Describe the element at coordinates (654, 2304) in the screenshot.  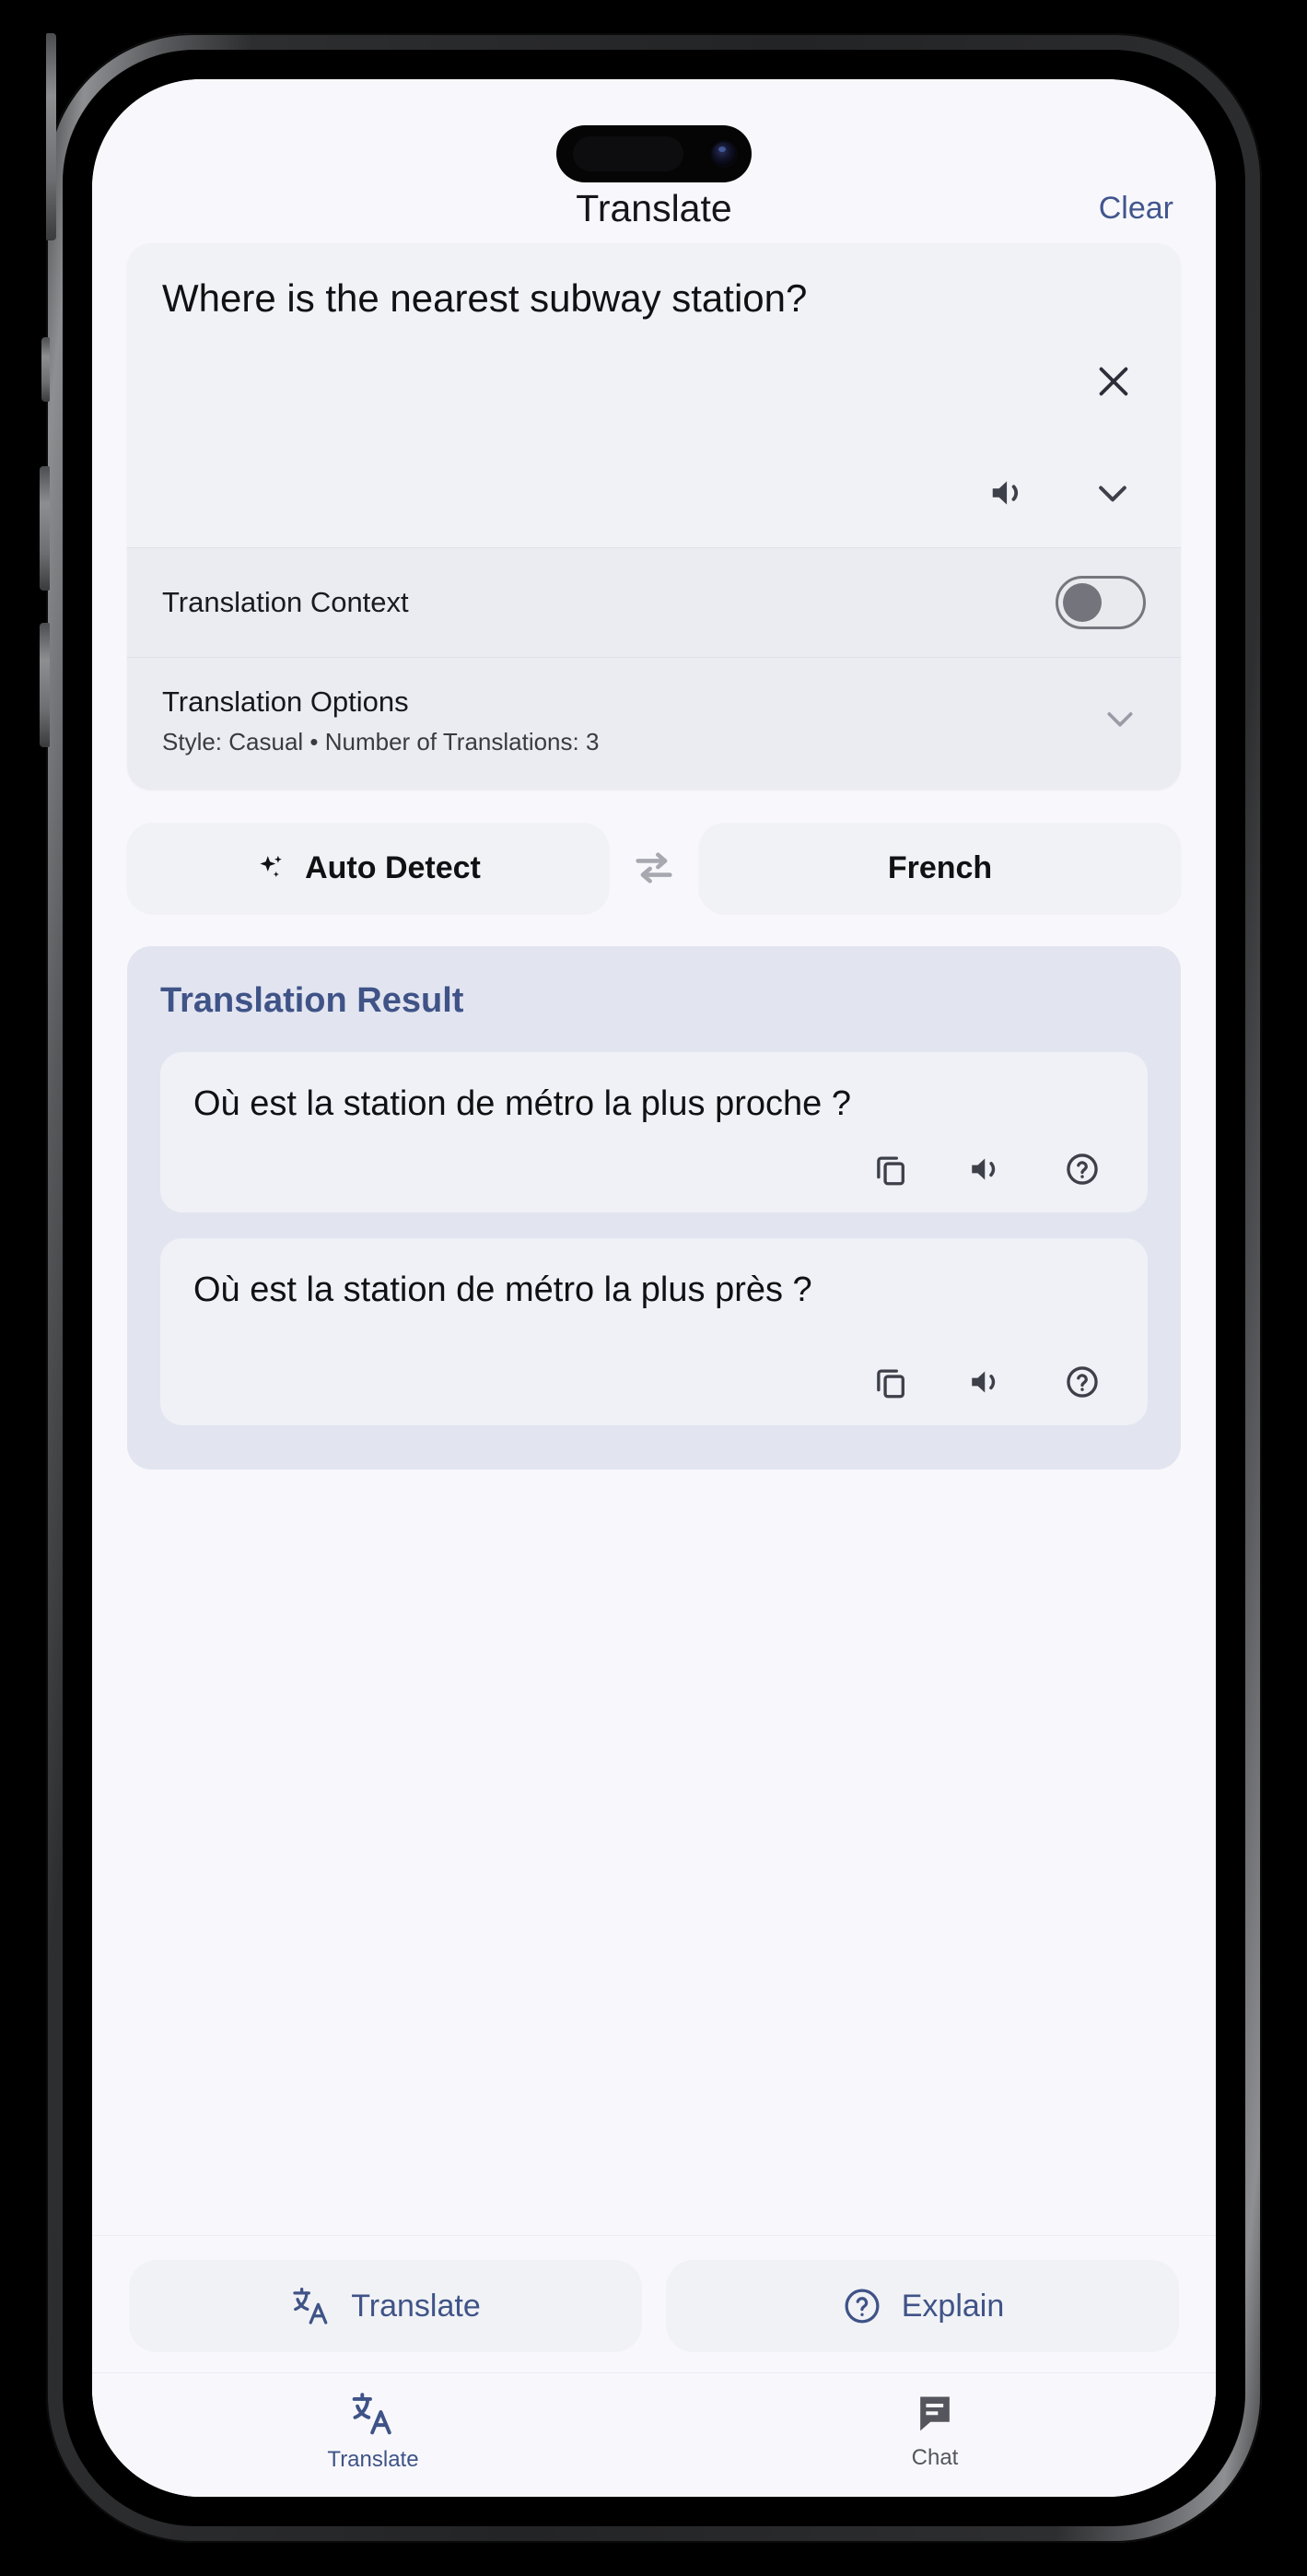
I see `action-buttons-row: Translate Explain` at that location.